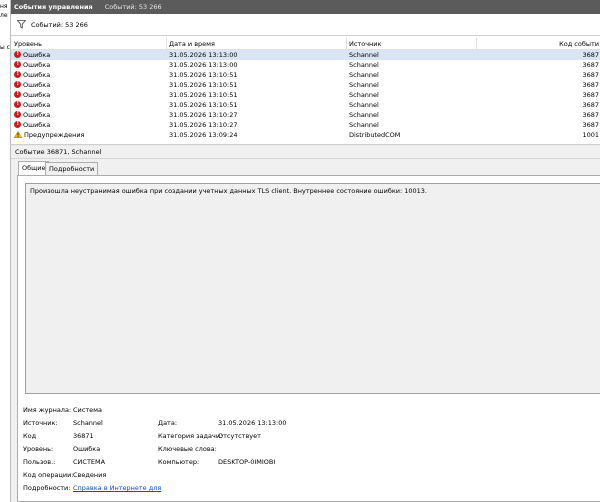 This screenshot has height=502, width=600. What do you see at coordinates (90, 475) in the screenshot?
I see `opcode-value: Сведения` at bounding box center [90, 475].